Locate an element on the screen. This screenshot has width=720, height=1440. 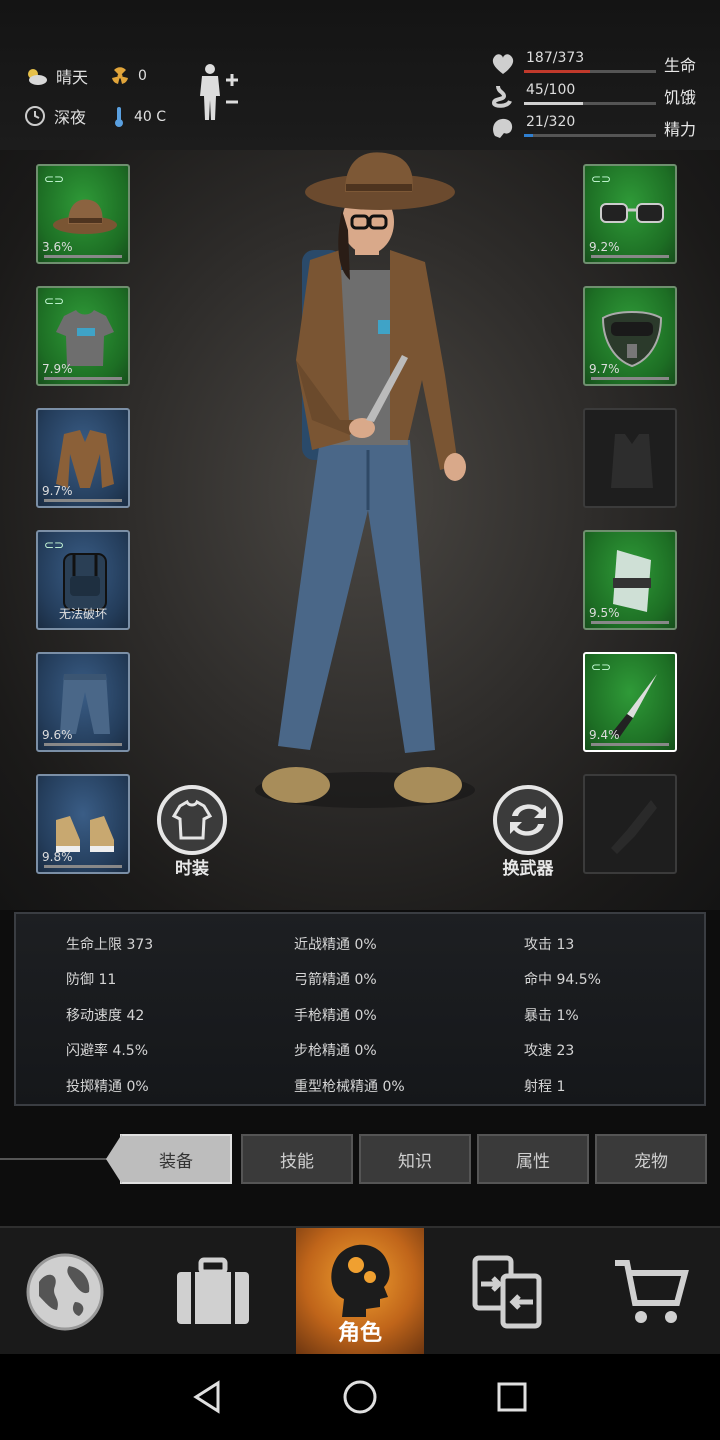
body-figure-icon is located at coordinates (219, 92).